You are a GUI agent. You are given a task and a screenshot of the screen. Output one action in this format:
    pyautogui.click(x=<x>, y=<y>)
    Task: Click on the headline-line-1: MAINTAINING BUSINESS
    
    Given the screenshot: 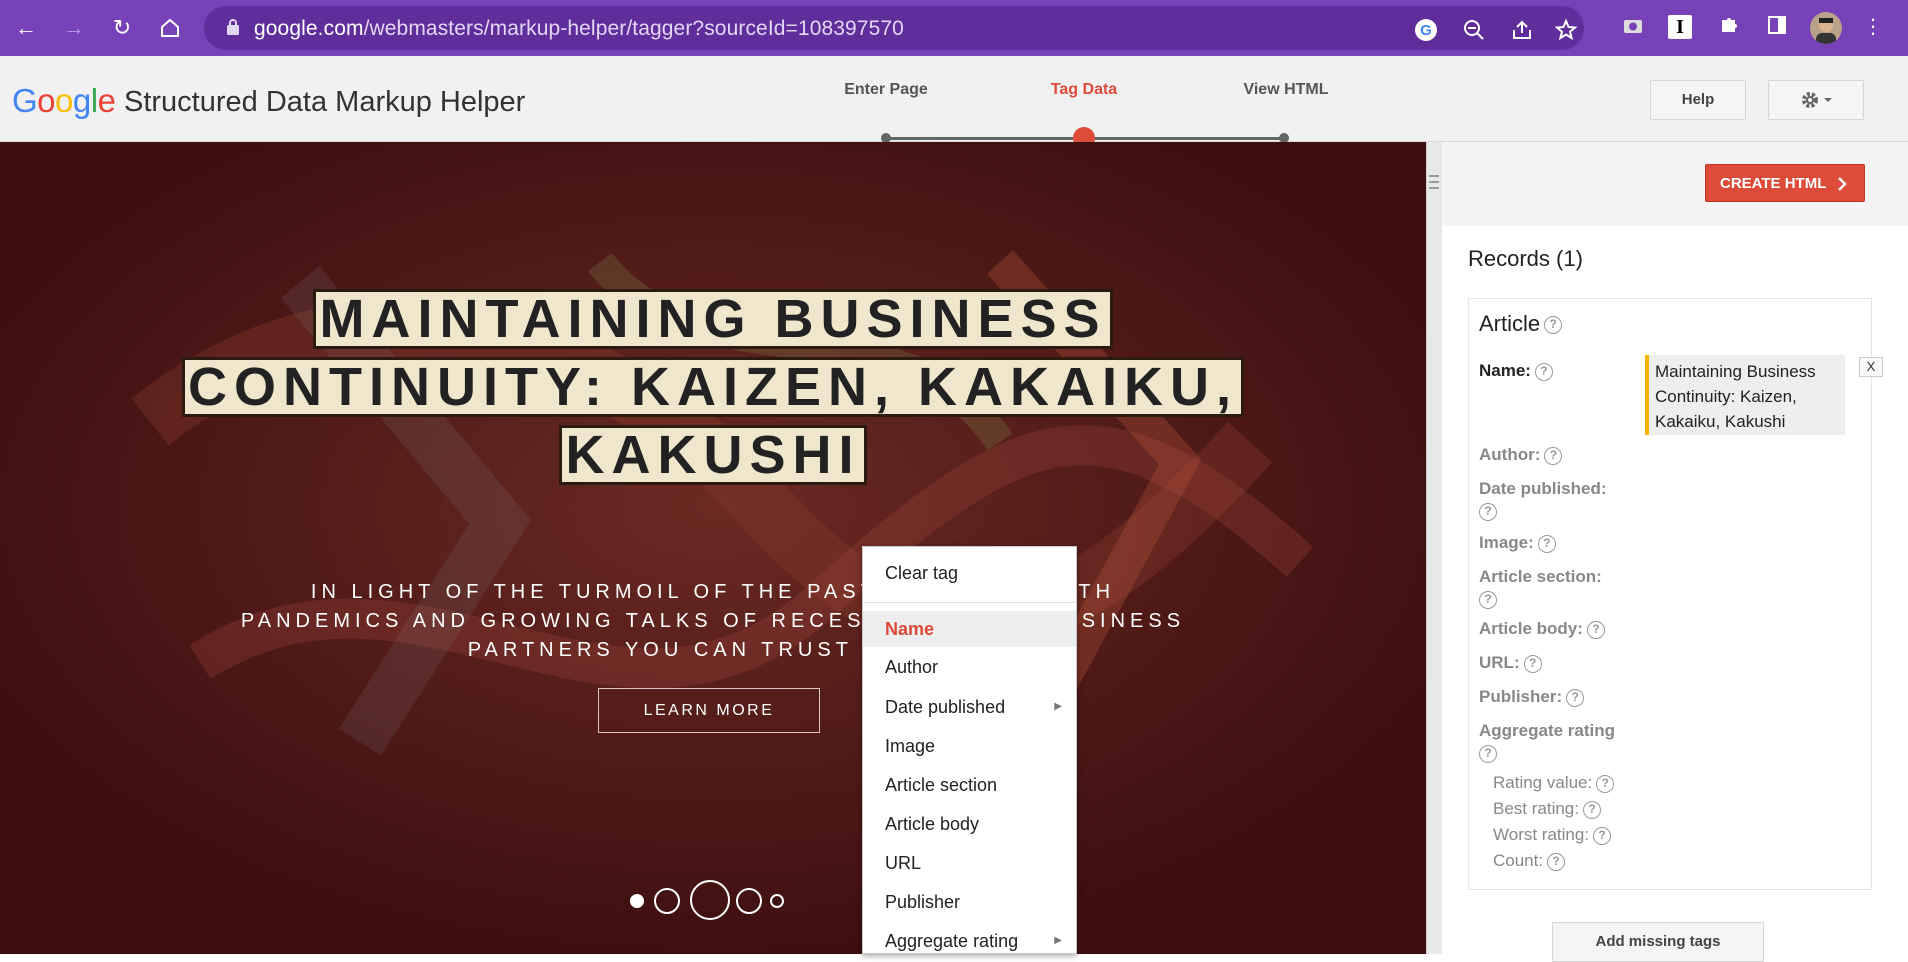 What is the action you would take?
    pyautogui.click(x=713, y=319)
    